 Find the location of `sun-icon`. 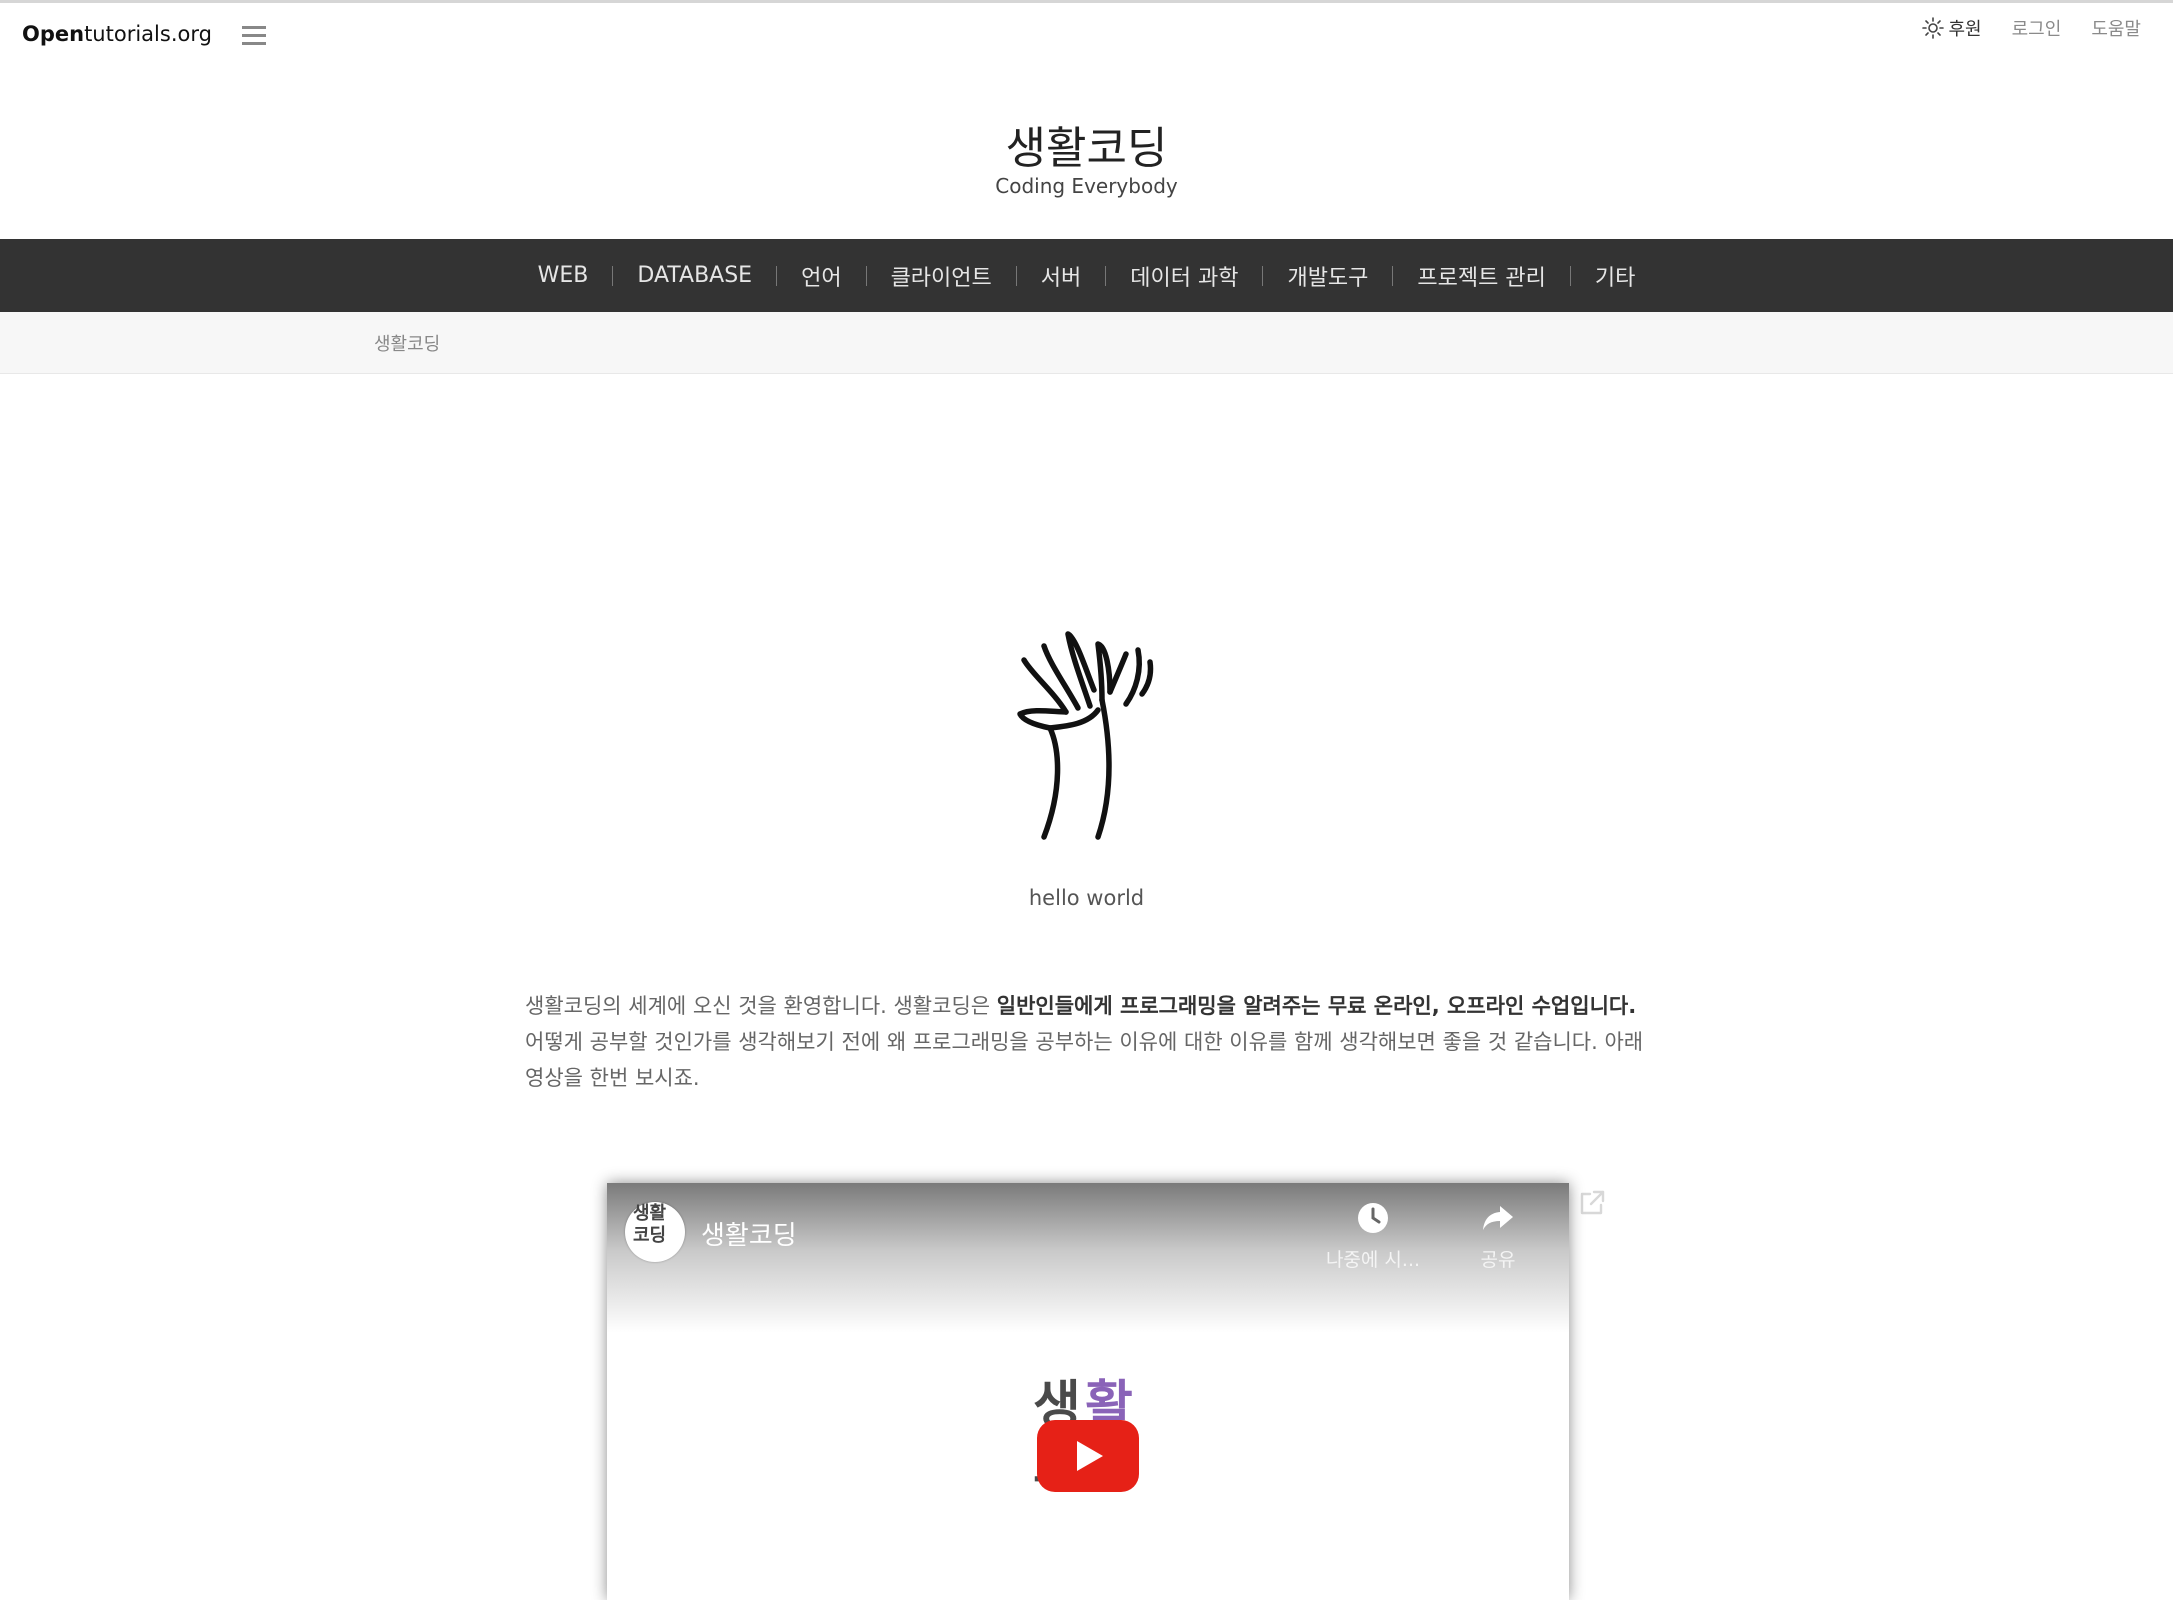

sun-icon is located at coordinates (1932, 28).